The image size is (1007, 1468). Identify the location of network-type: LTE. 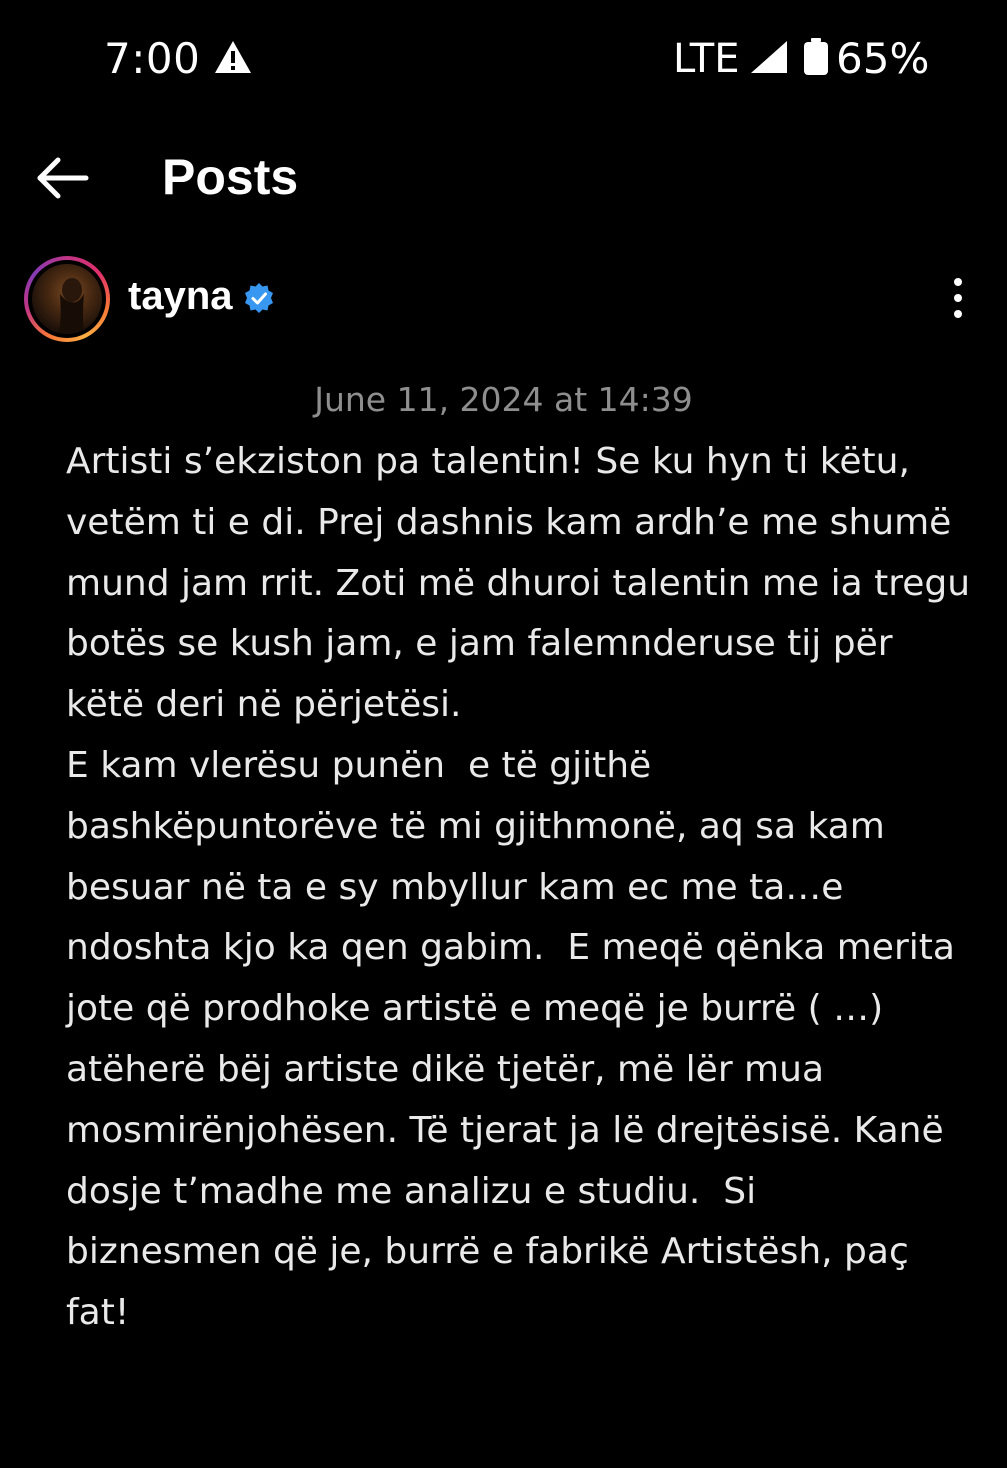
(706, 59).